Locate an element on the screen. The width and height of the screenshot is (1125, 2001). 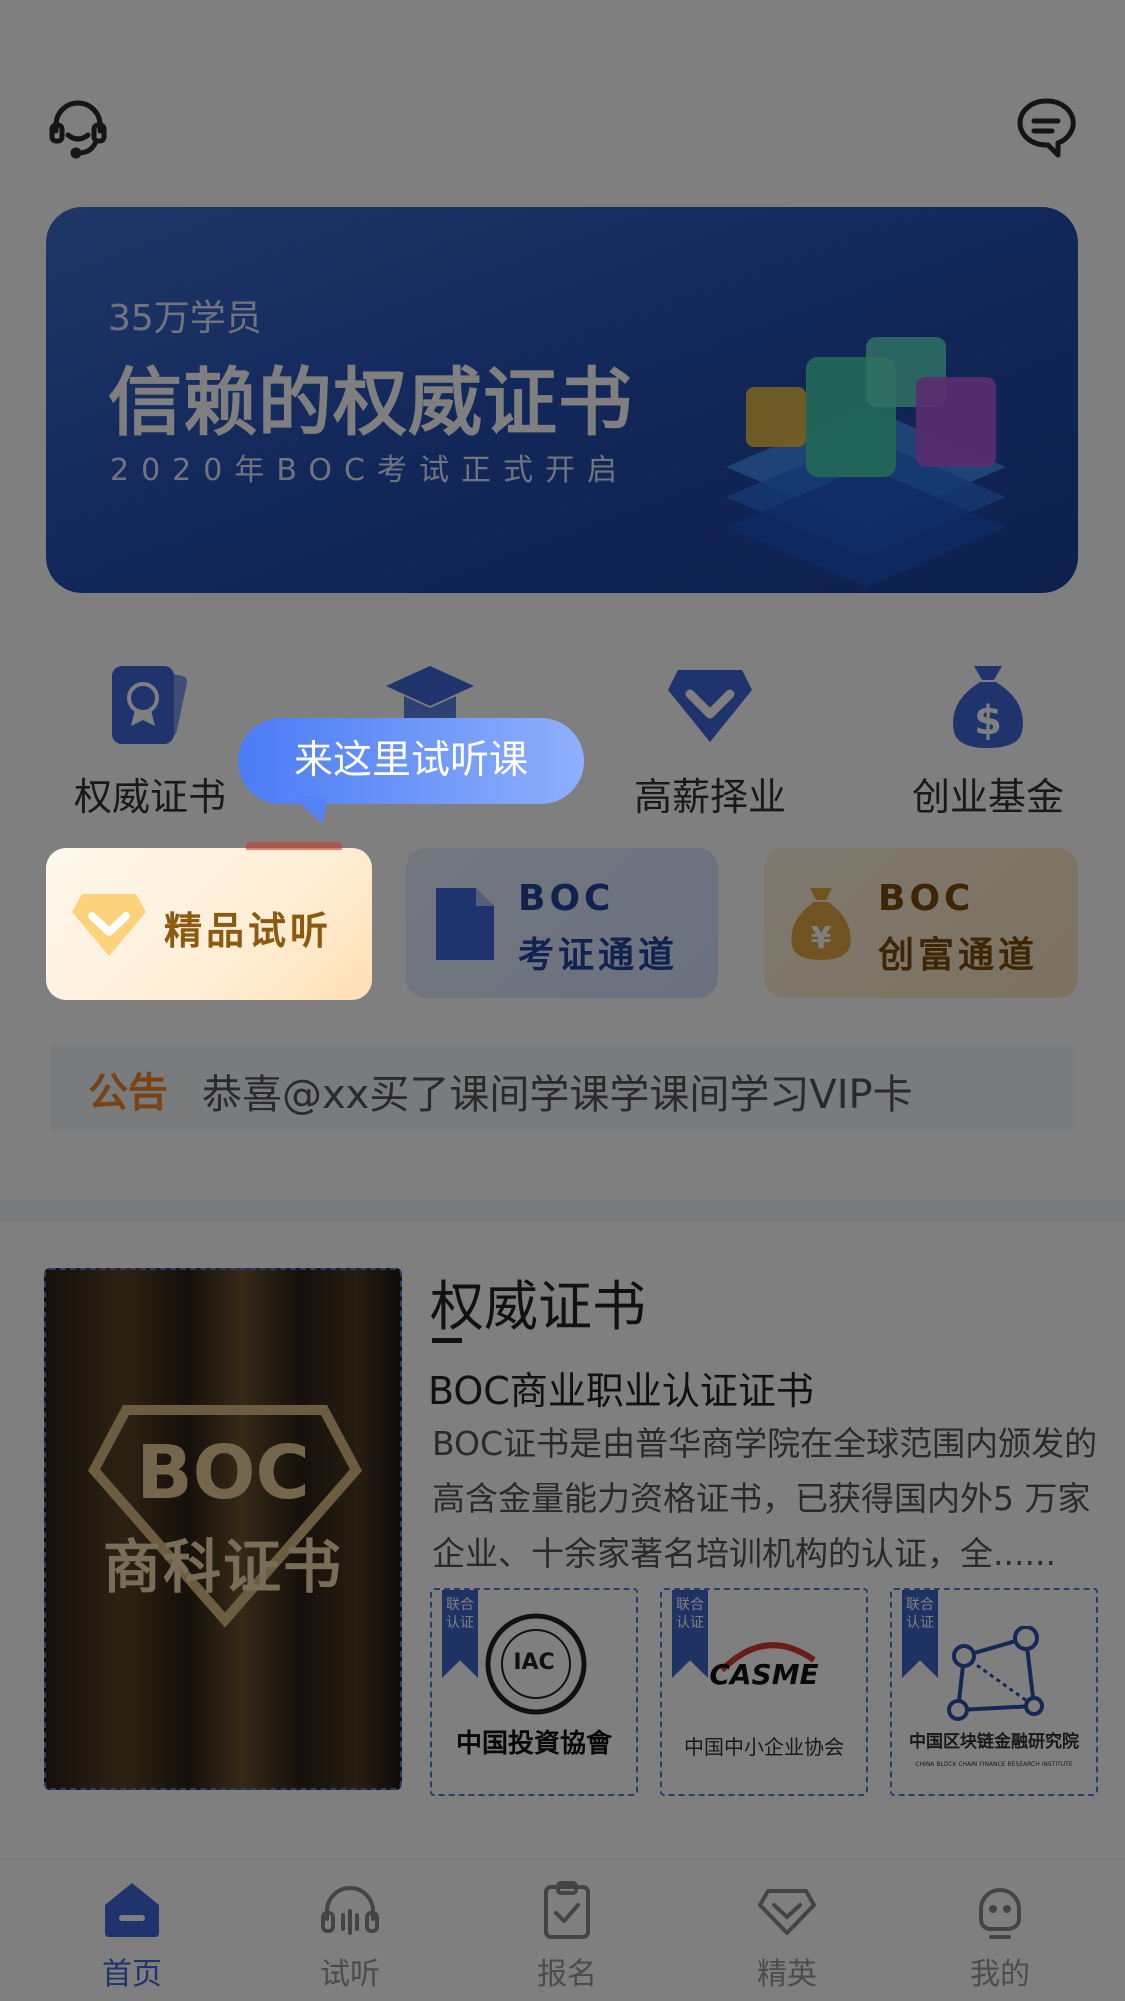
blockchain-logo is located at coordinates (995, 1673).